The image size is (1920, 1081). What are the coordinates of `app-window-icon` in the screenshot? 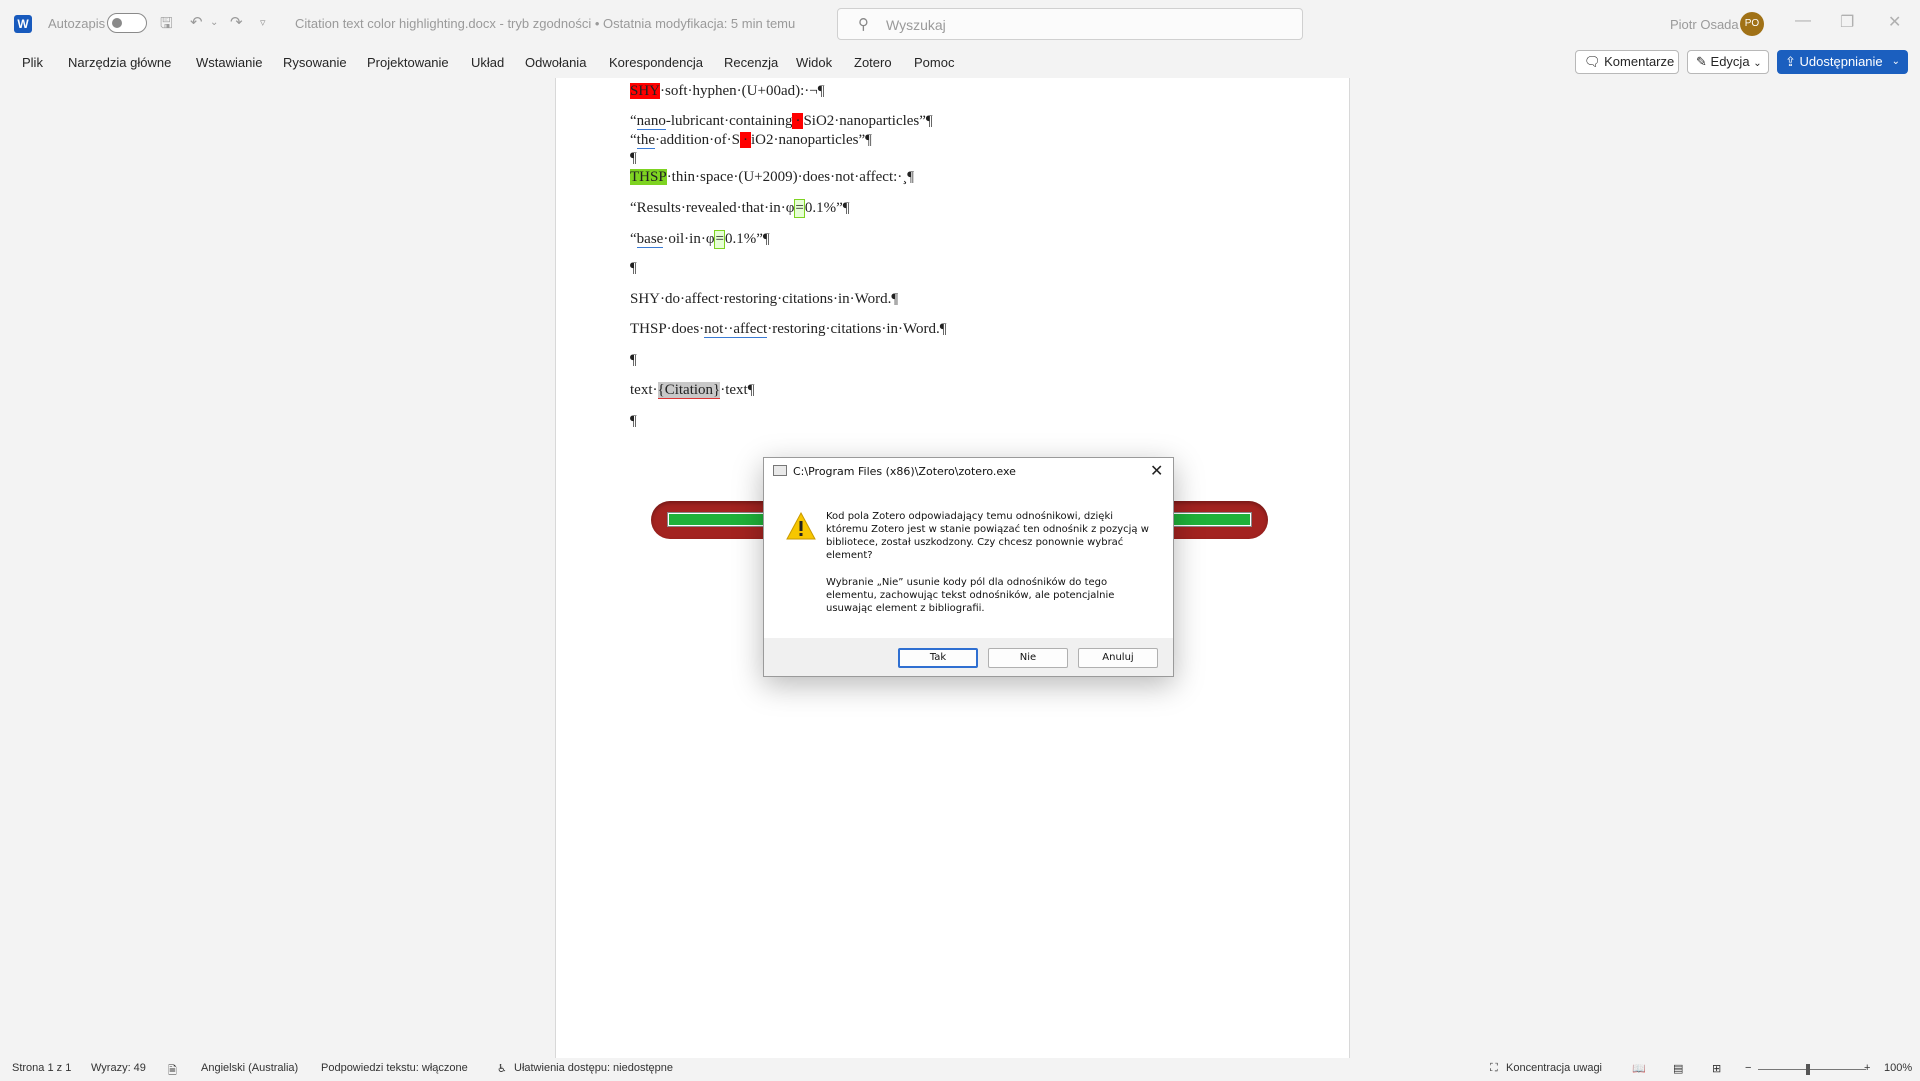 It's located at (780, 470).